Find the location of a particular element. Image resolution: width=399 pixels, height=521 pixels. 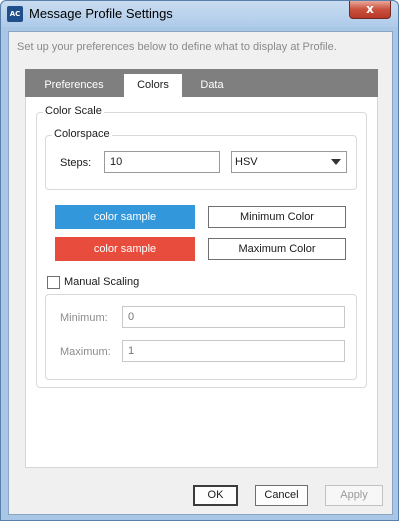

steps-input is located at coordinates (162, 162).